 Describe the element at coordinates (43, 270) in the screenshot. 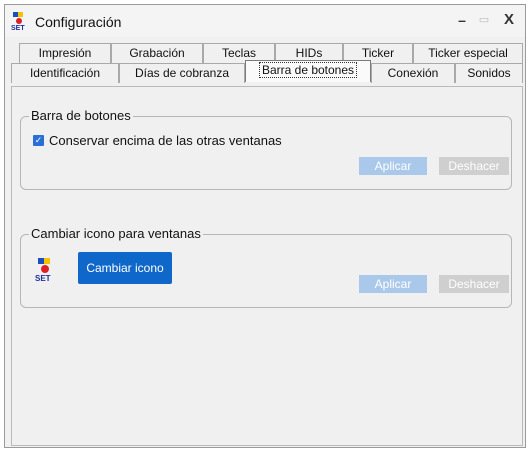

I see `set-logo-icon: SET` at that location.